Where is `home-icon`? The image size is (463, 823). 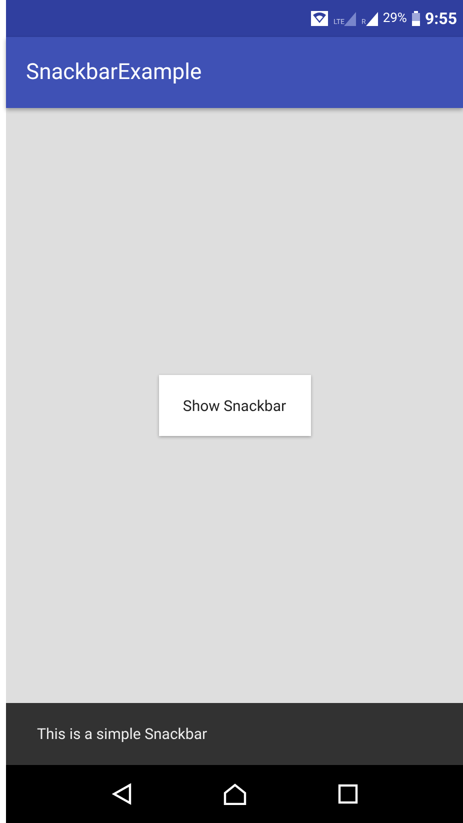 home-icon is located at coordinates (234, 794).